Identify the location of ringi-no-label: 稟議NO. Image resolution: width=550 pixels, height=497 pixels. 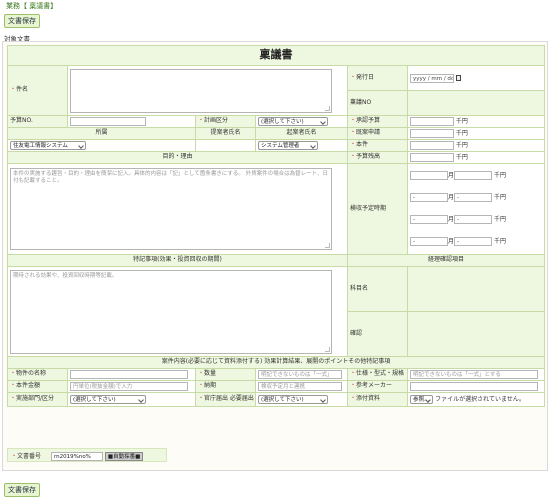
(377, 103).